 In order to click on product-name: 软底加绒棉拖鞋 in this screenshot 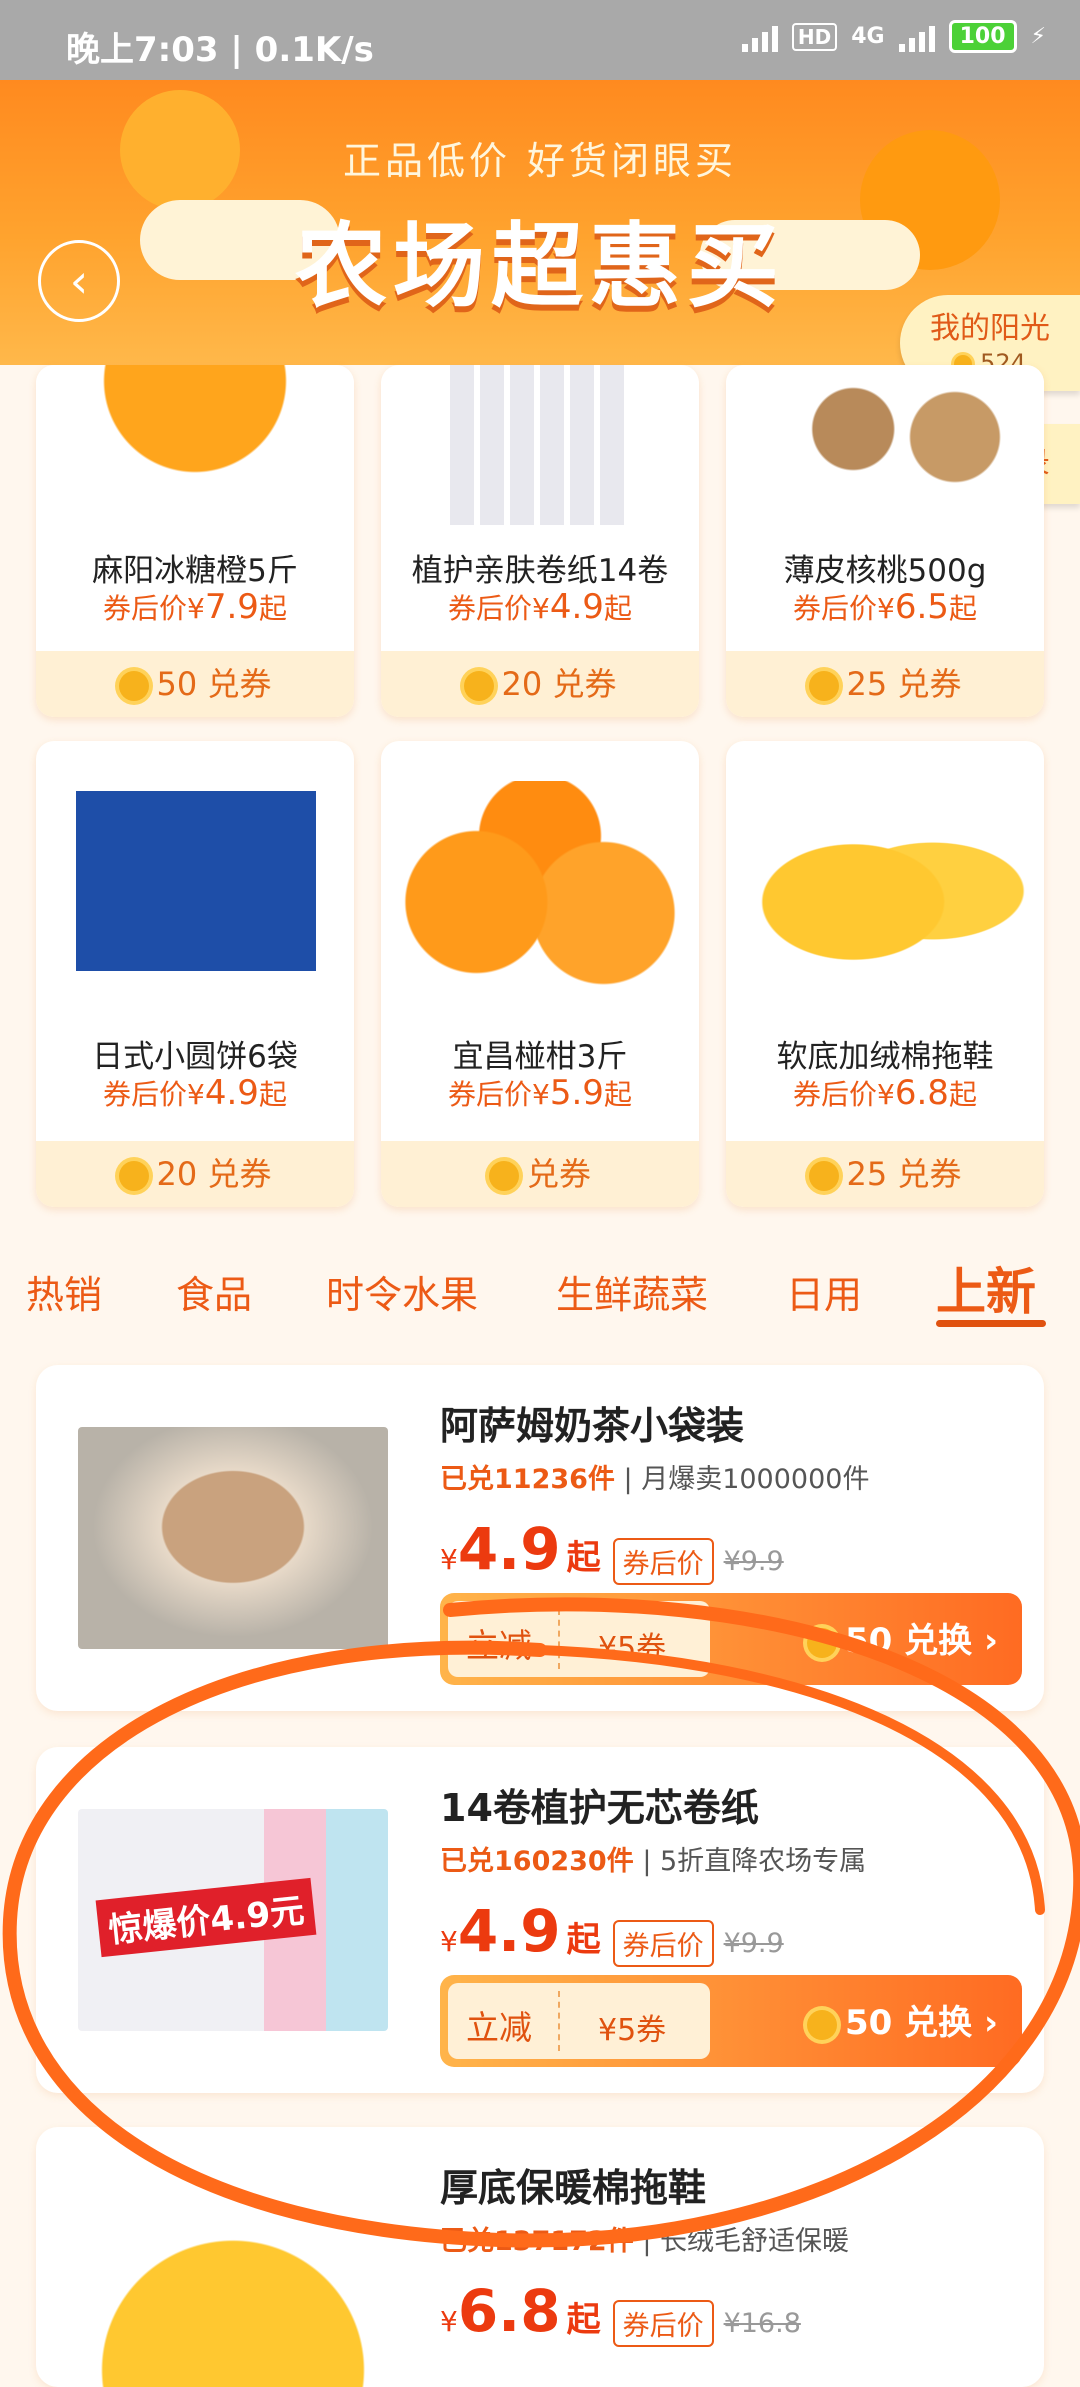, I will do `click(885, 1057)`.